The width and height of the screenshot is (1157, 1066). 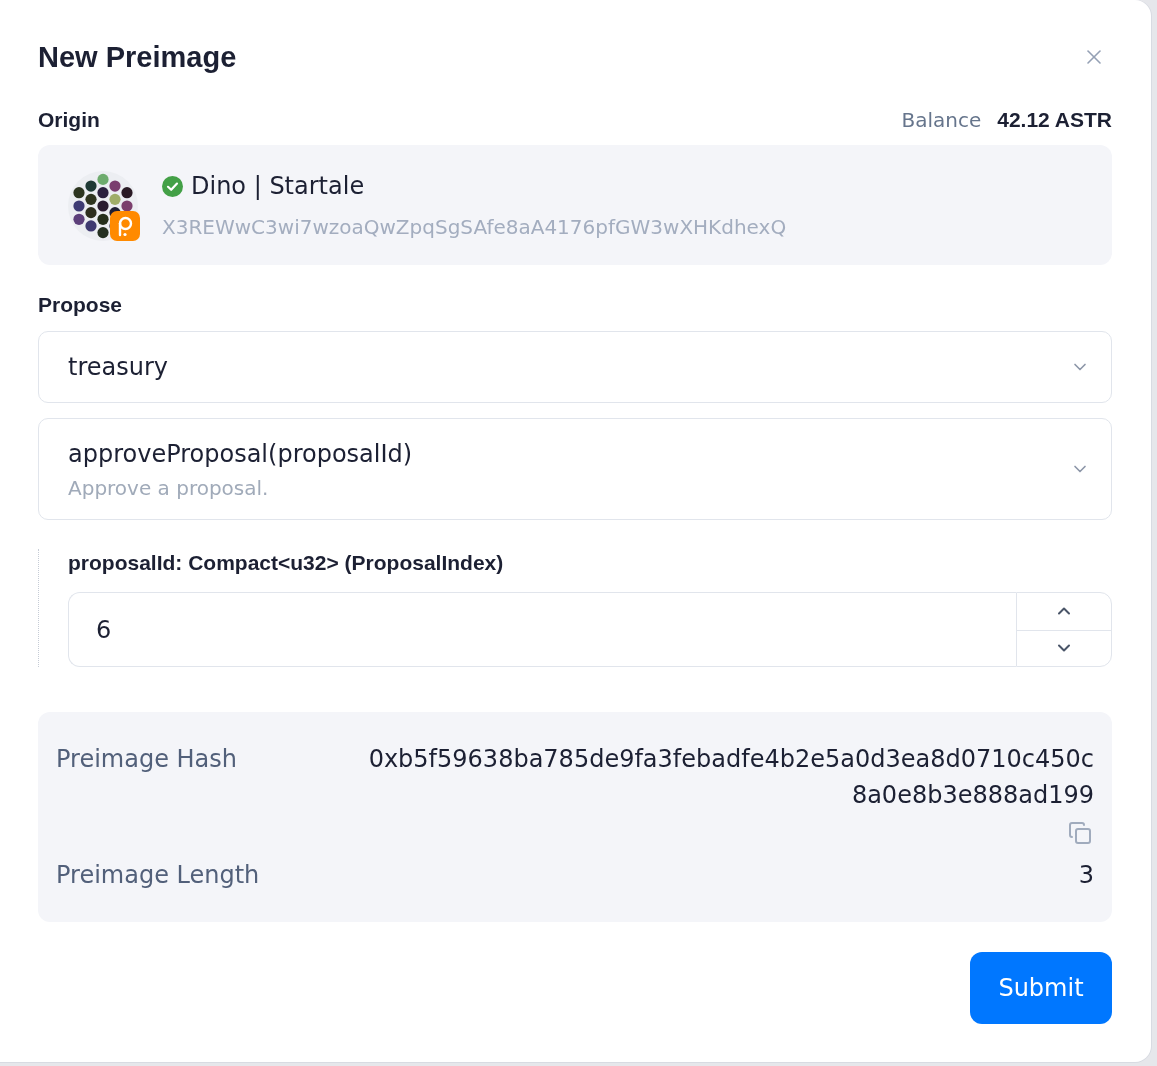 I want to click on number-input: 6, so click(x=542, y=629).